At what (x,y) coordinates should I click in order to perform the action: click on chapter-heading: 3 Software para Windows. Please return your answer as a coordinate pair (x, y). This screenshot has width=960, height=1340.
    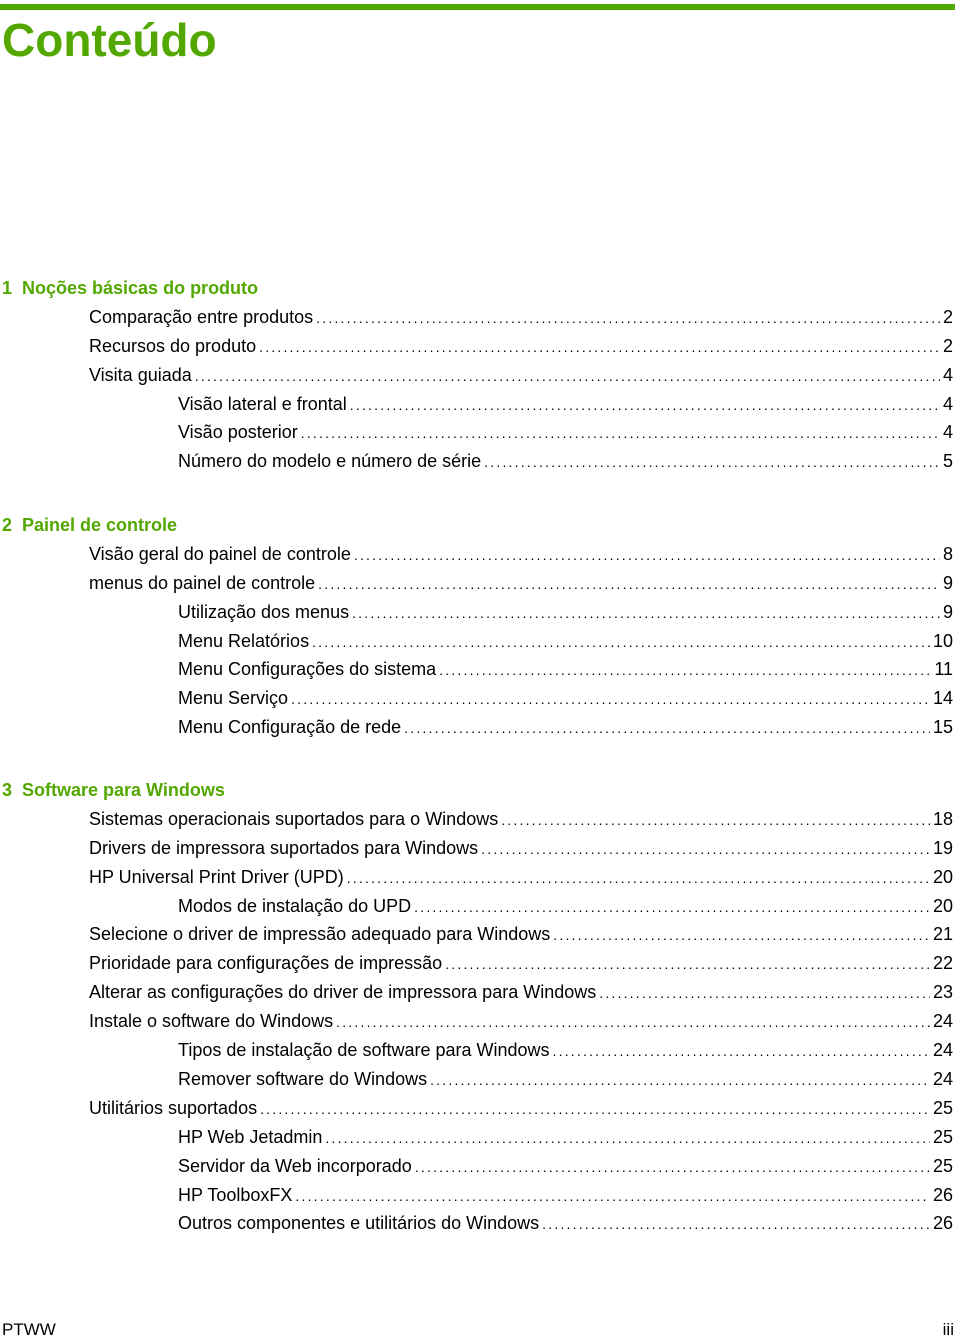
    Looking at the image, I should click on (113, 790).